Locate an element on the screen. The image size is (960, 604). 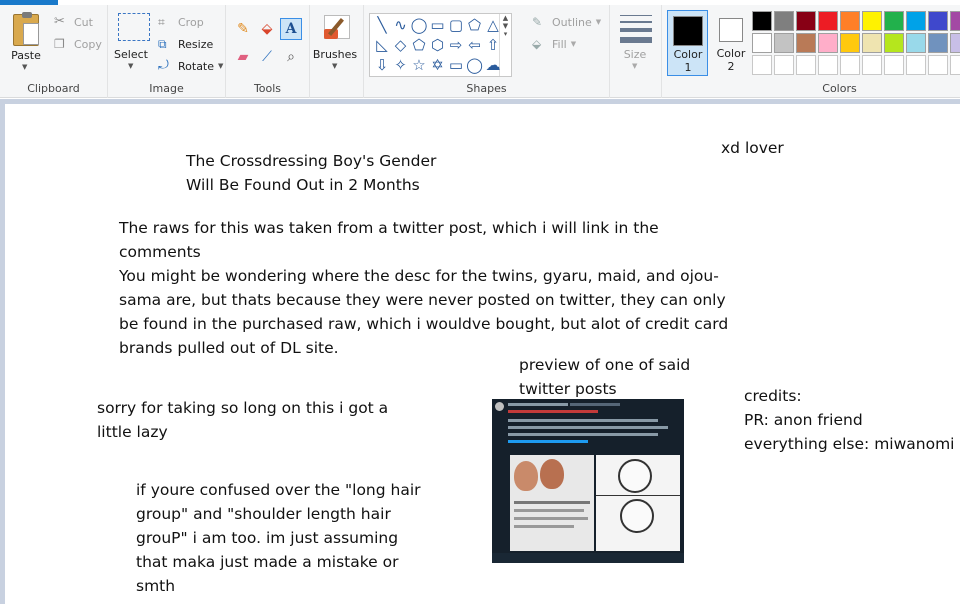
crop-label: Crop is located at coordinates (191, 22).